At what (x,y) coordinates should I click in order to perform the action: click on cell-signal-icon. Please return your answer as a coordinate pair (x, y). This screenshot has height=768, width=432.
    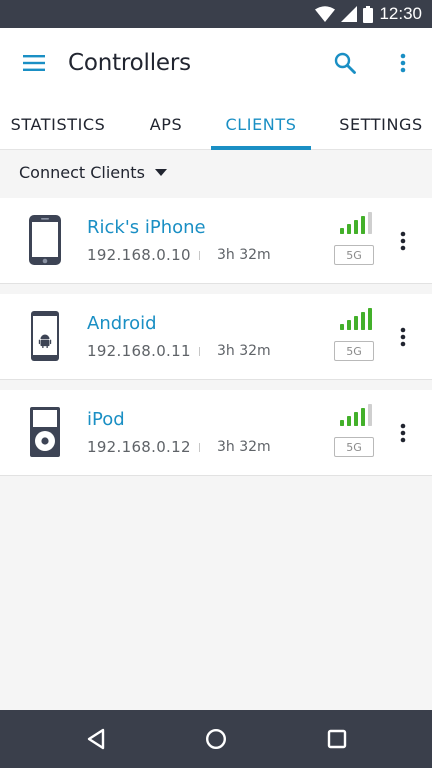
    Looking at the image, I should click on (349, 14).